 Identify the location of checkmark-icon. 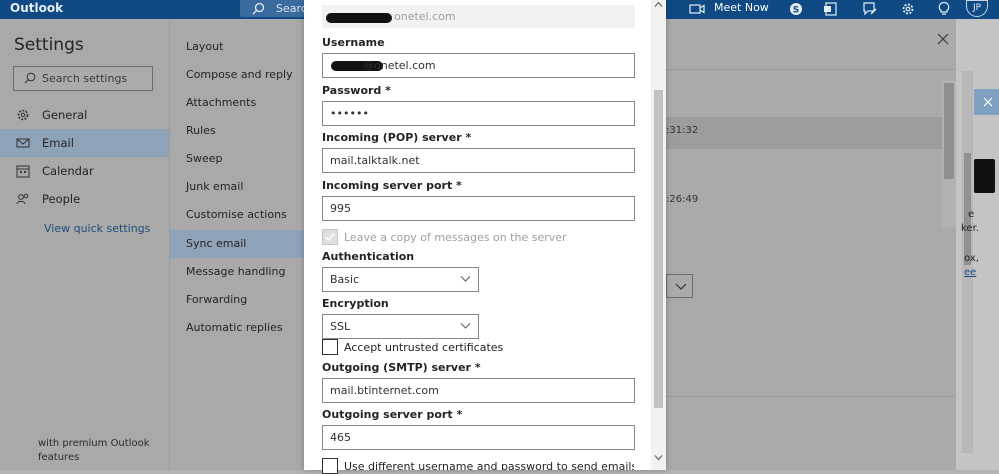
(330, 237).